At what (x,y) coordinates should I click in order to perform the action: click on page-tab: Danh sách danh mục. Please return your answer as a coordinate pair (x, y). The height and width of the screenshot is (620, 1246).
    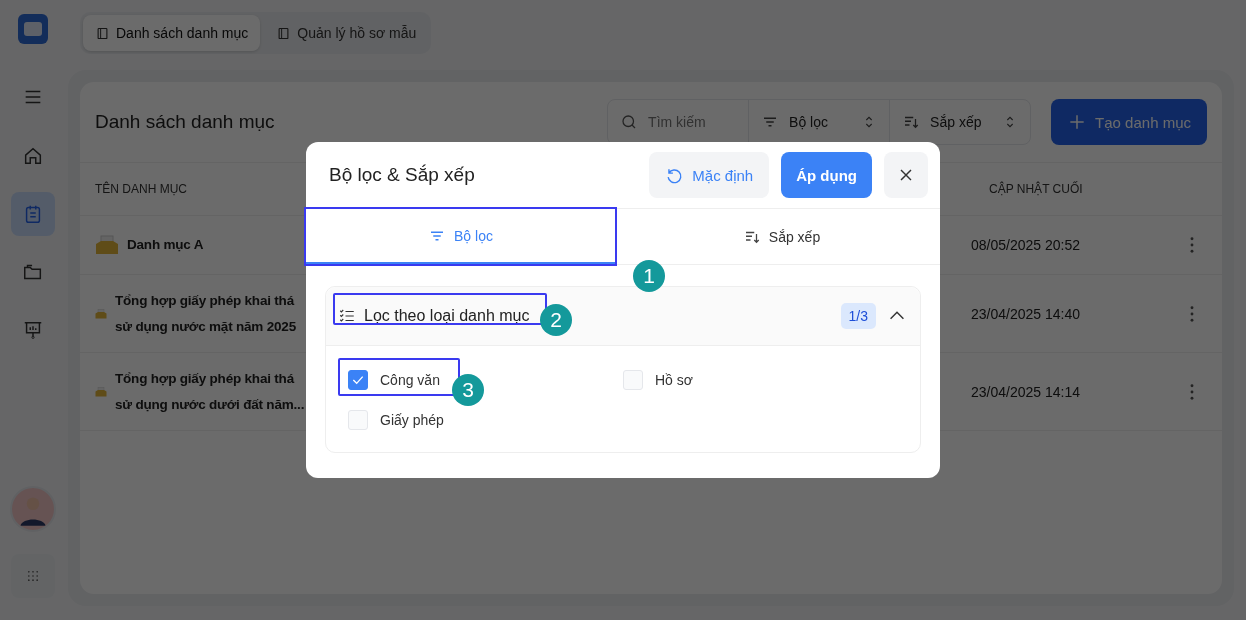
    Looking at the image, I should click on (172, 33).